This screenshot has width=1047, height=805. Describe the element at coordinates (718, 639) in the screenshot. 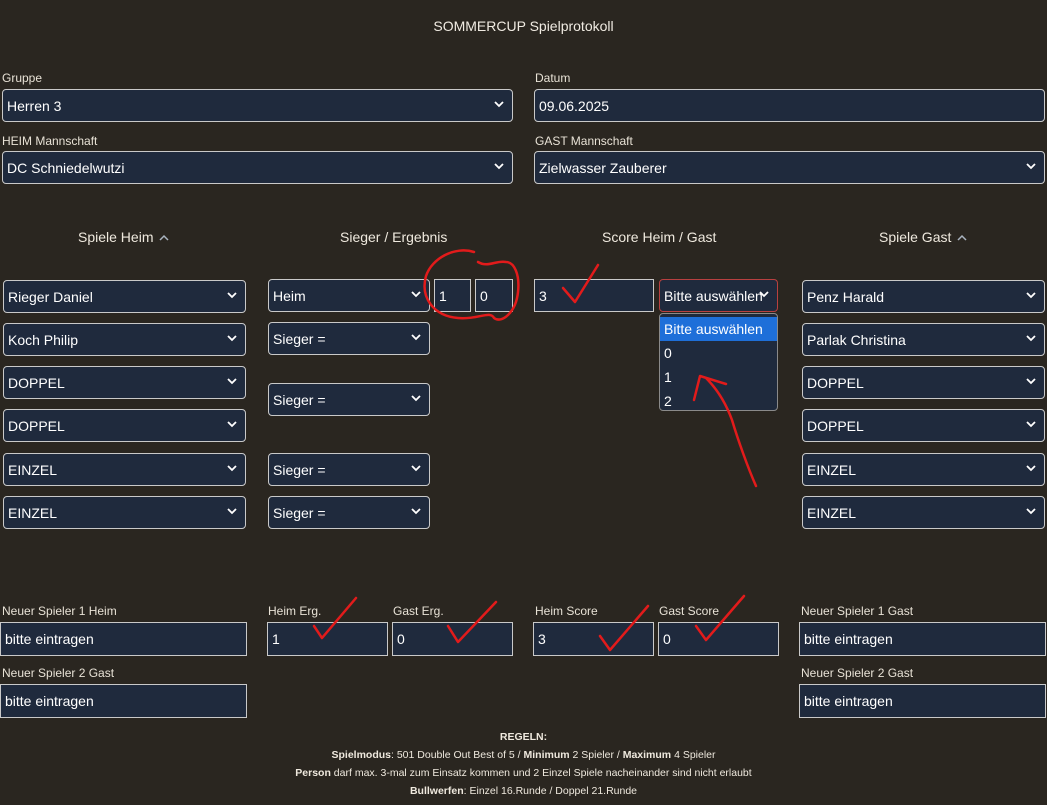

I see `gast-score-input: 0` at that location.